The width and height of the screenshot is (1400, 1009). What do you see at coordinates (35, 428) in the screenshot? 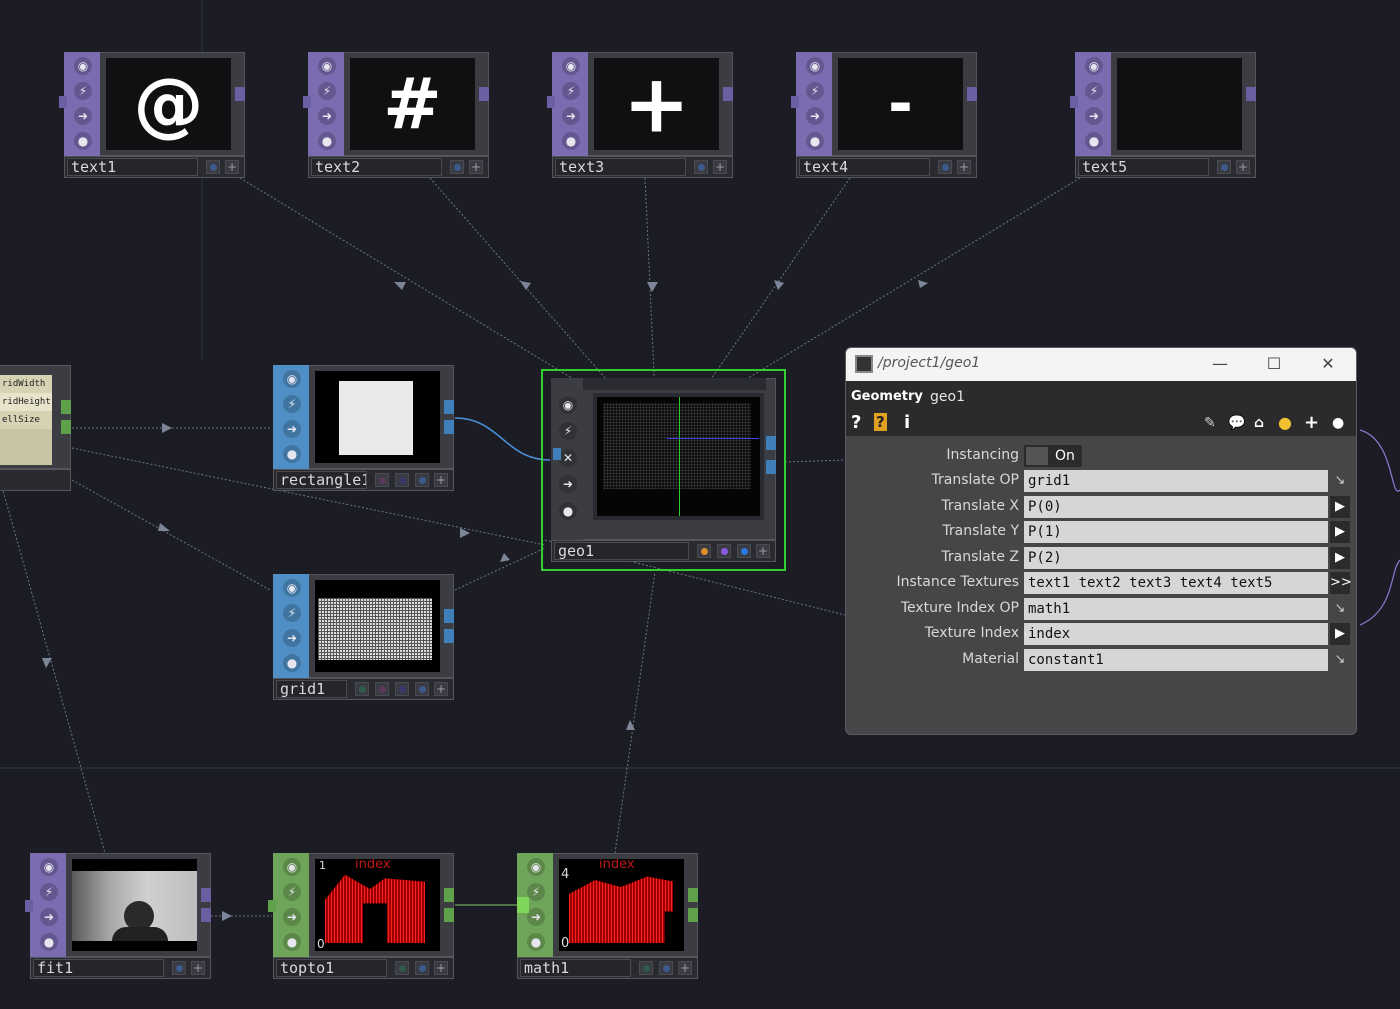
I see `grid-partial-node: ridWidth ridHeight ellSize` at bounding box center [35, 428].